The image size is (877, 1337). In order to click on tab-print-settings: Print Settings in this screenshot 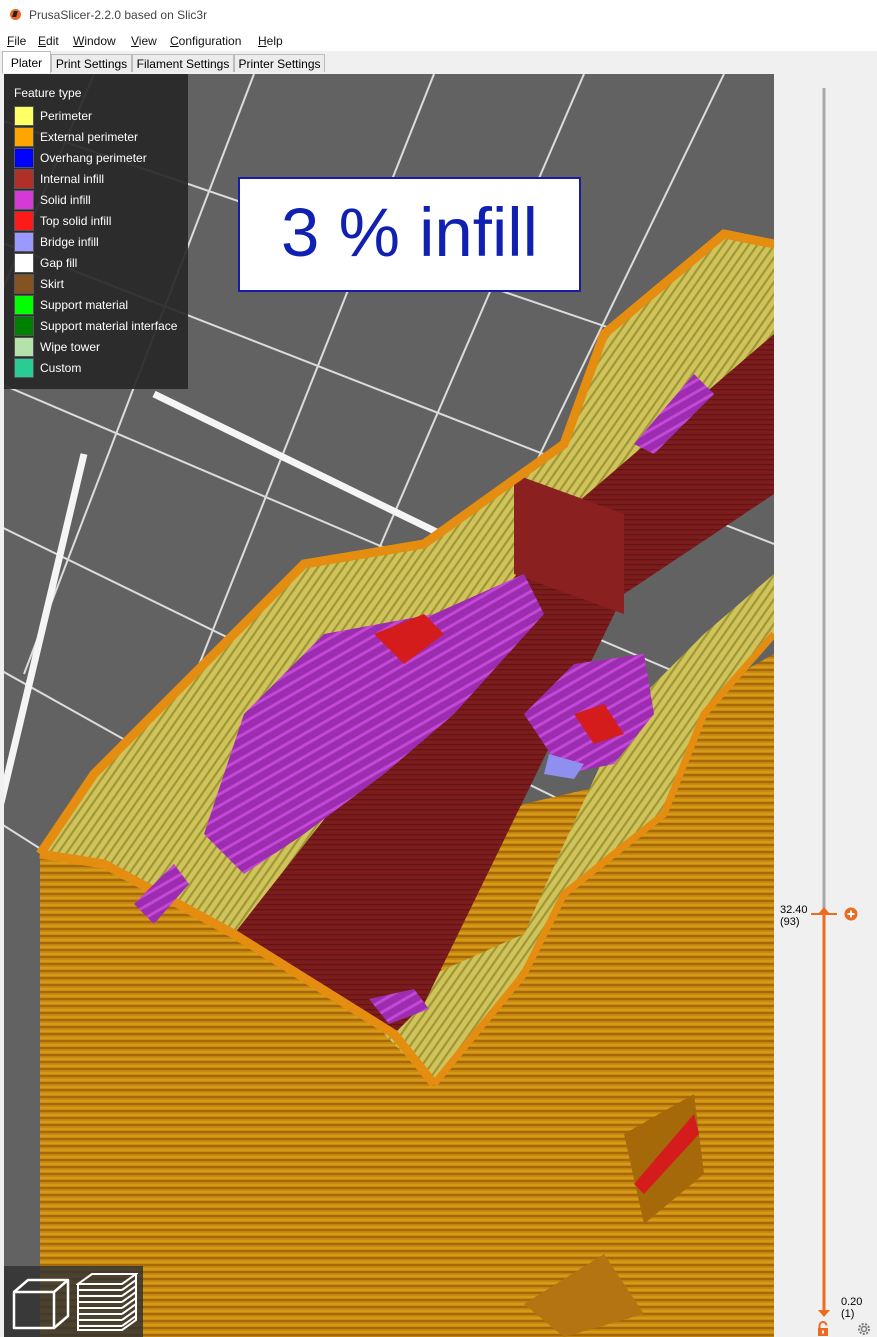, I will do `click(91, 63)`.